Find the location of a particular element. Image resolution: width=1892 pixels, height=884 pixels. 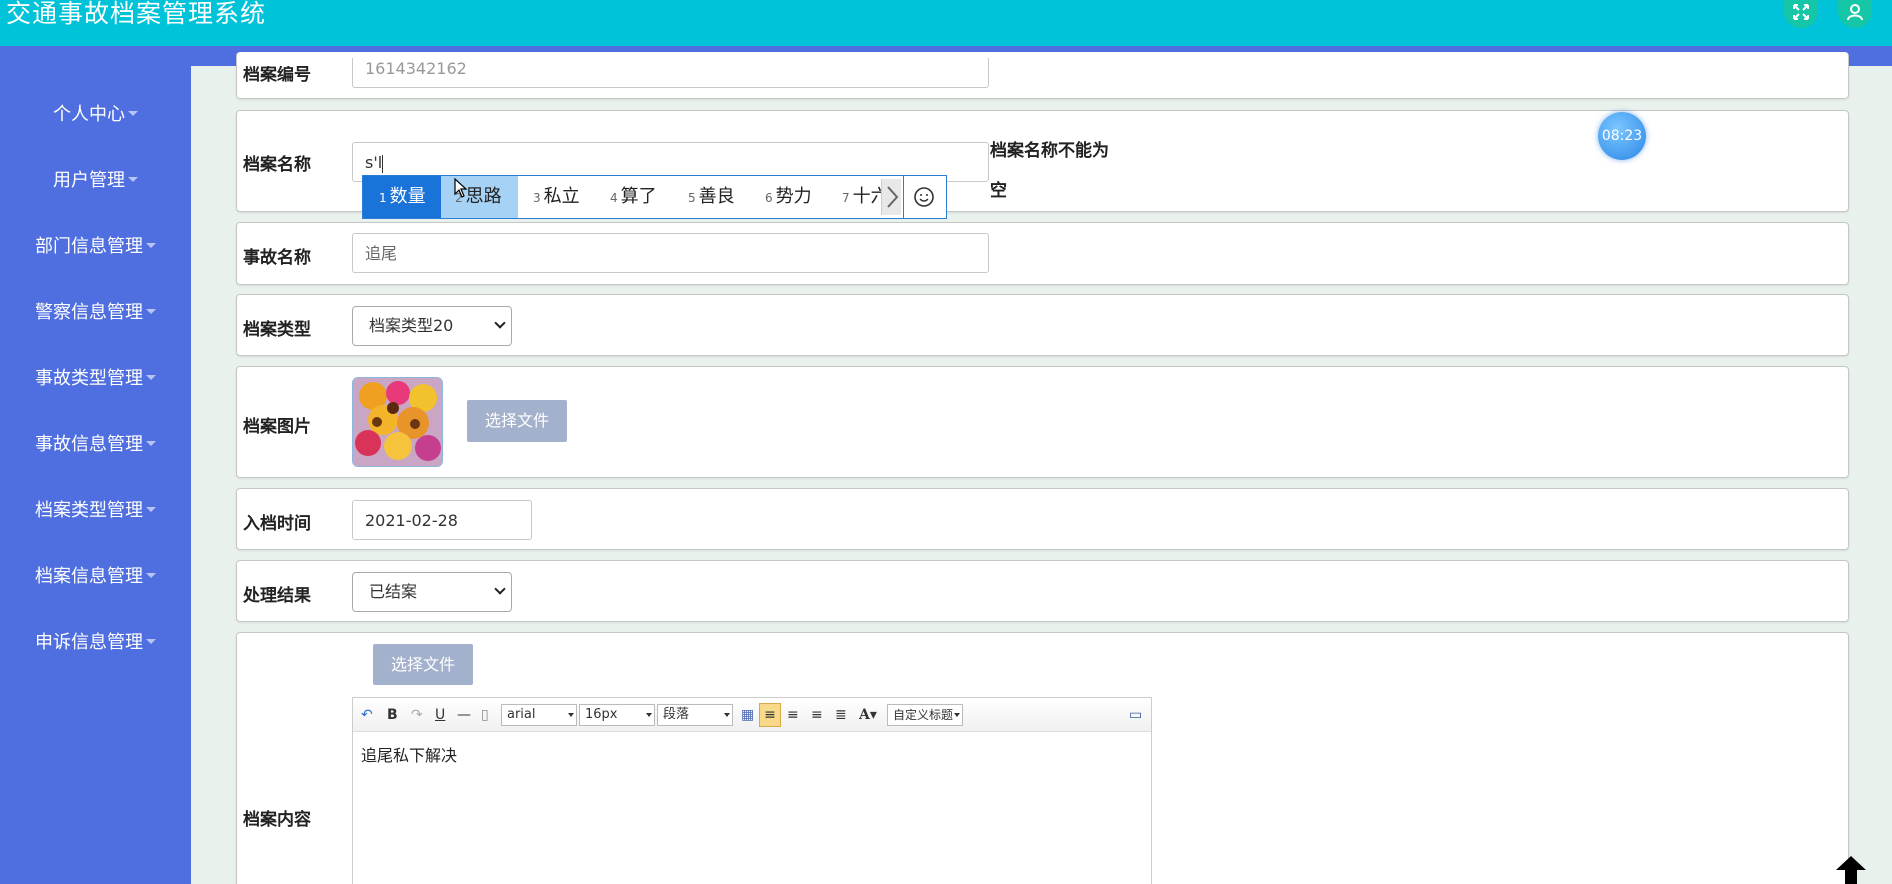

redo-icon: ↷ is located at coordinates (417, 715).